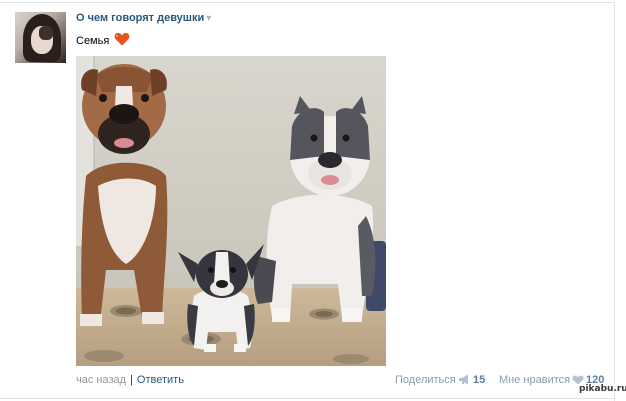  I want to click on post-text: Семья, so click(103, 39).